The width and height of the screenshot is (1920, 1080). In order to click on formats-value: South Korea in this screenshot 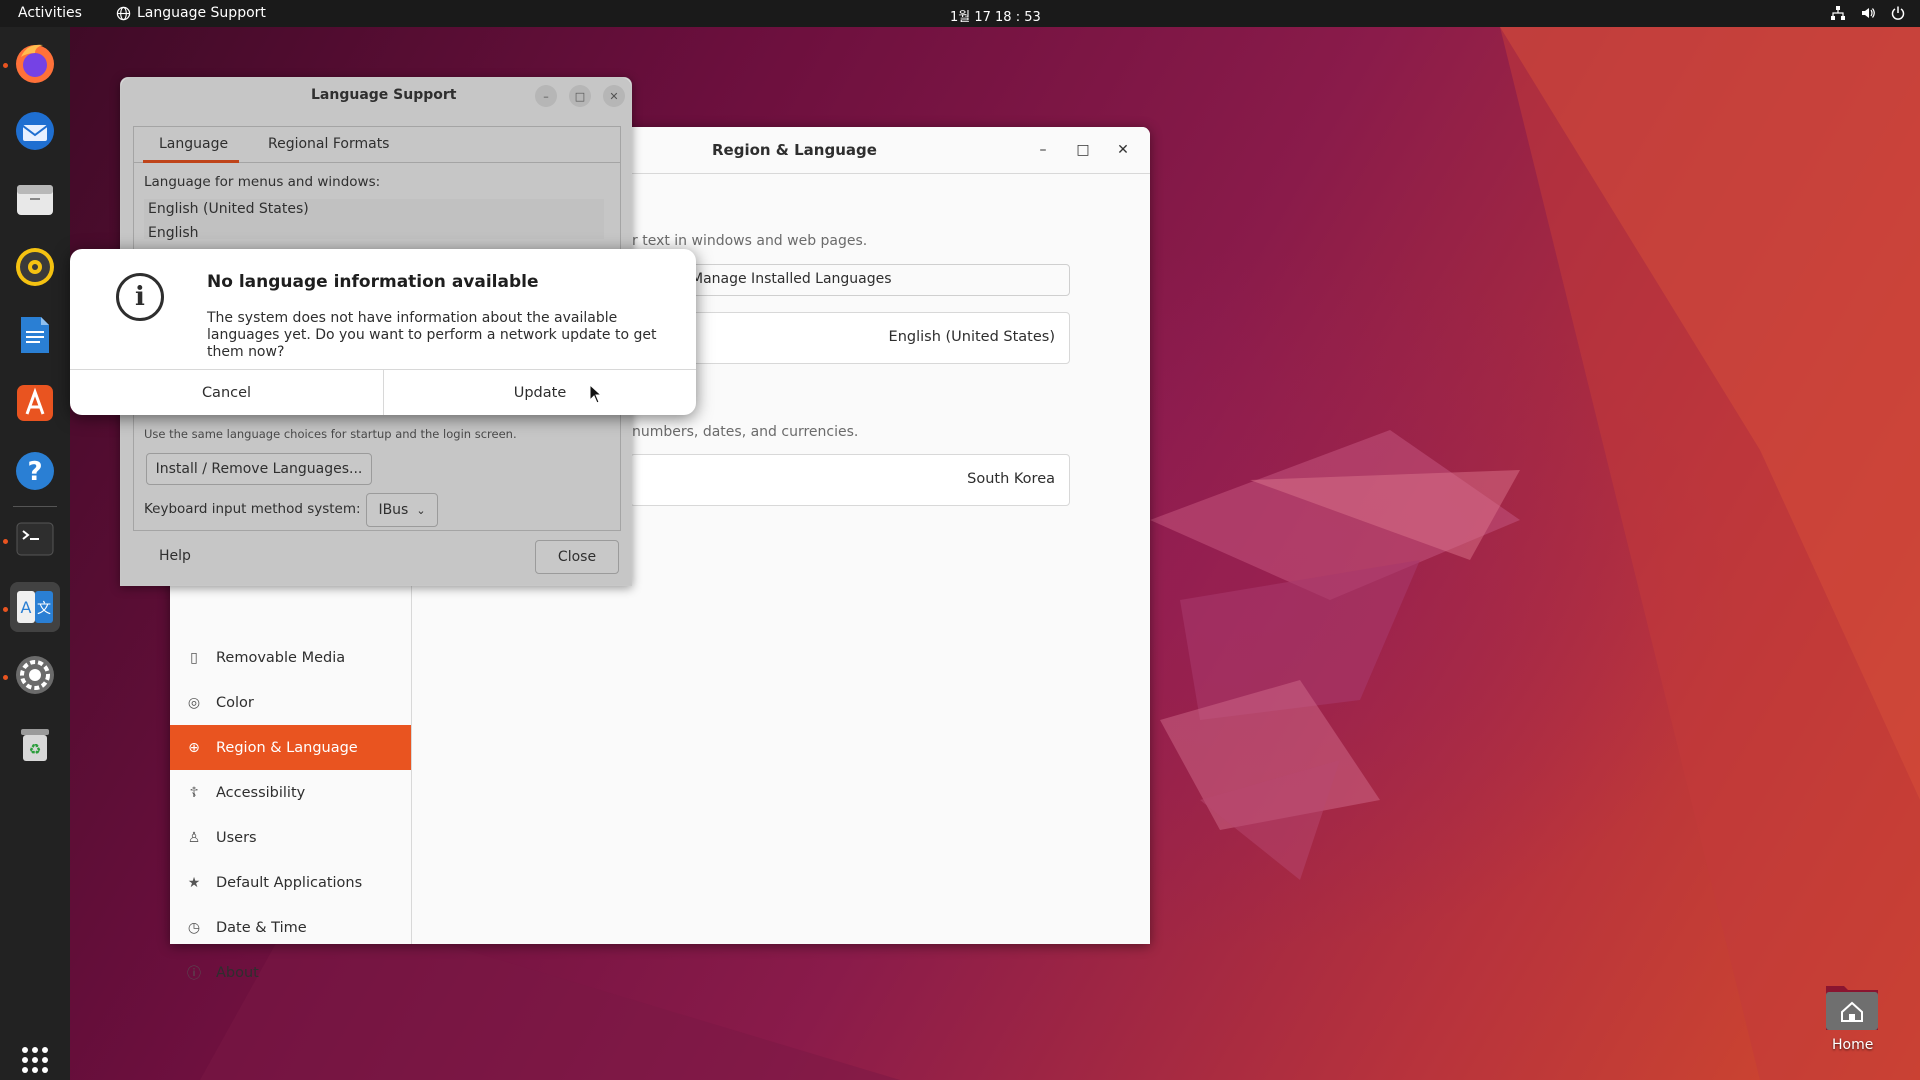, I will do `click(1011, 479)`.